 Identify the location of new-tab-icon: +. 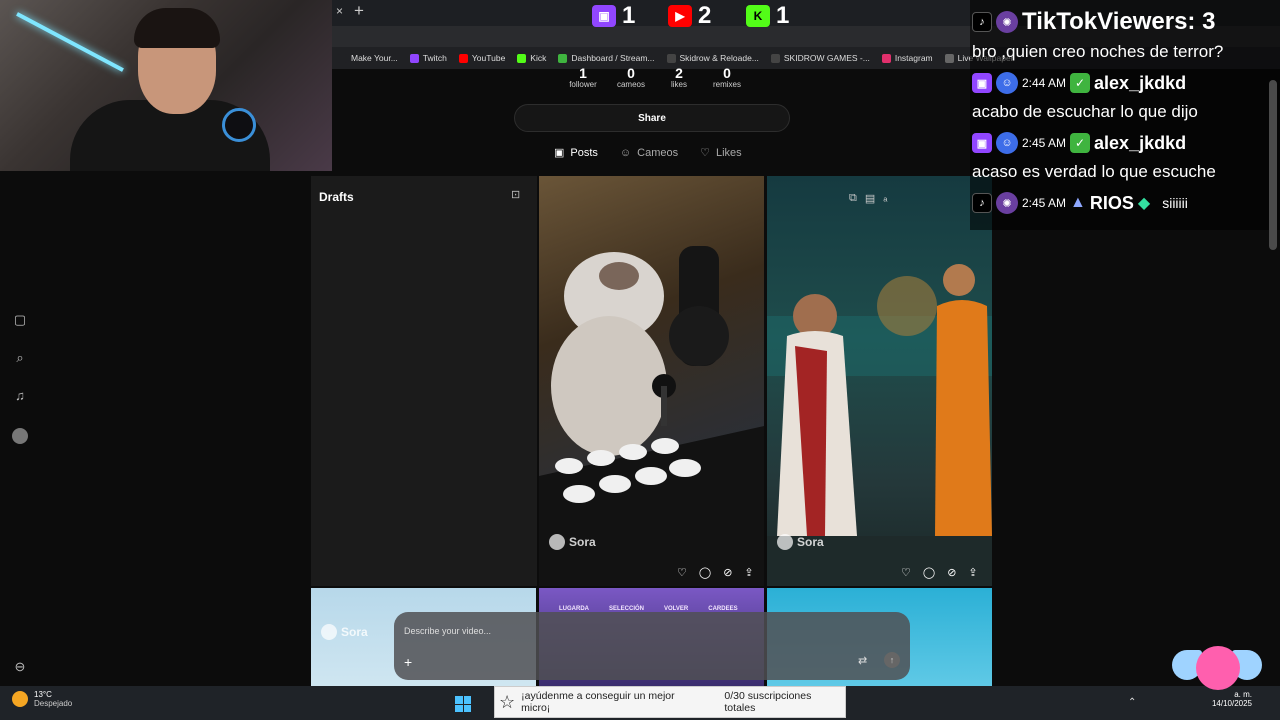
(359, 11).